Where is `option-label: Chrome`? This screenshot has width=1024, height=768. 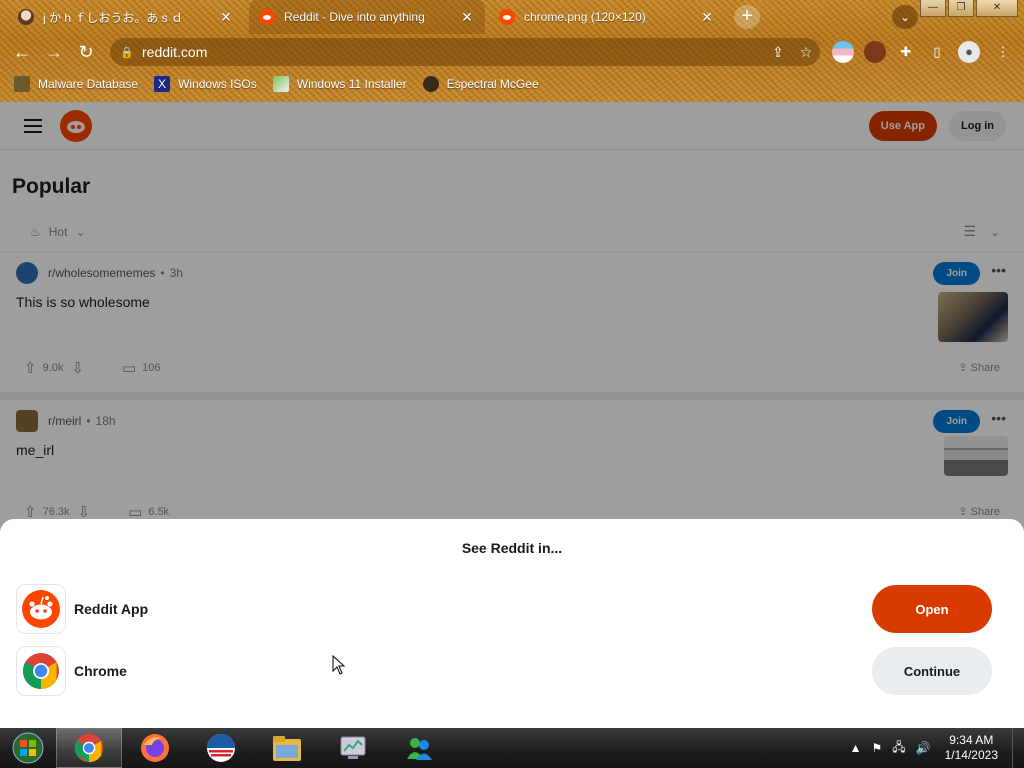 option-label: Chrome is located at coordinates (100, 671).